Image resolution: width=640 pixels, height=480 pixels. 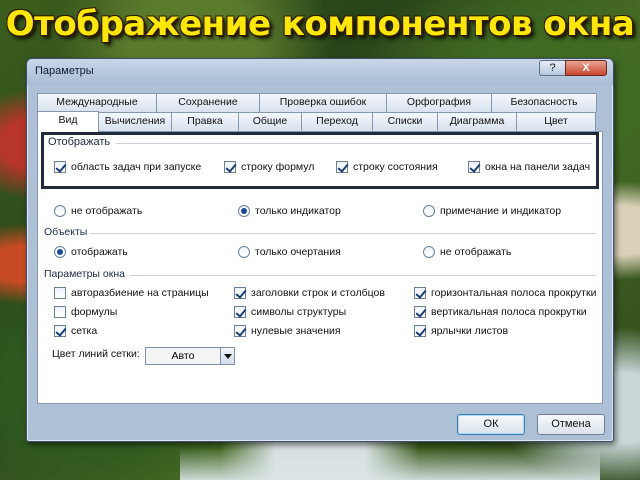 What do you see at coordinates (320, 72) in the screenshot?
I see `dialog-titlebar: Параметры ? X` at bounding box center [320, 72].